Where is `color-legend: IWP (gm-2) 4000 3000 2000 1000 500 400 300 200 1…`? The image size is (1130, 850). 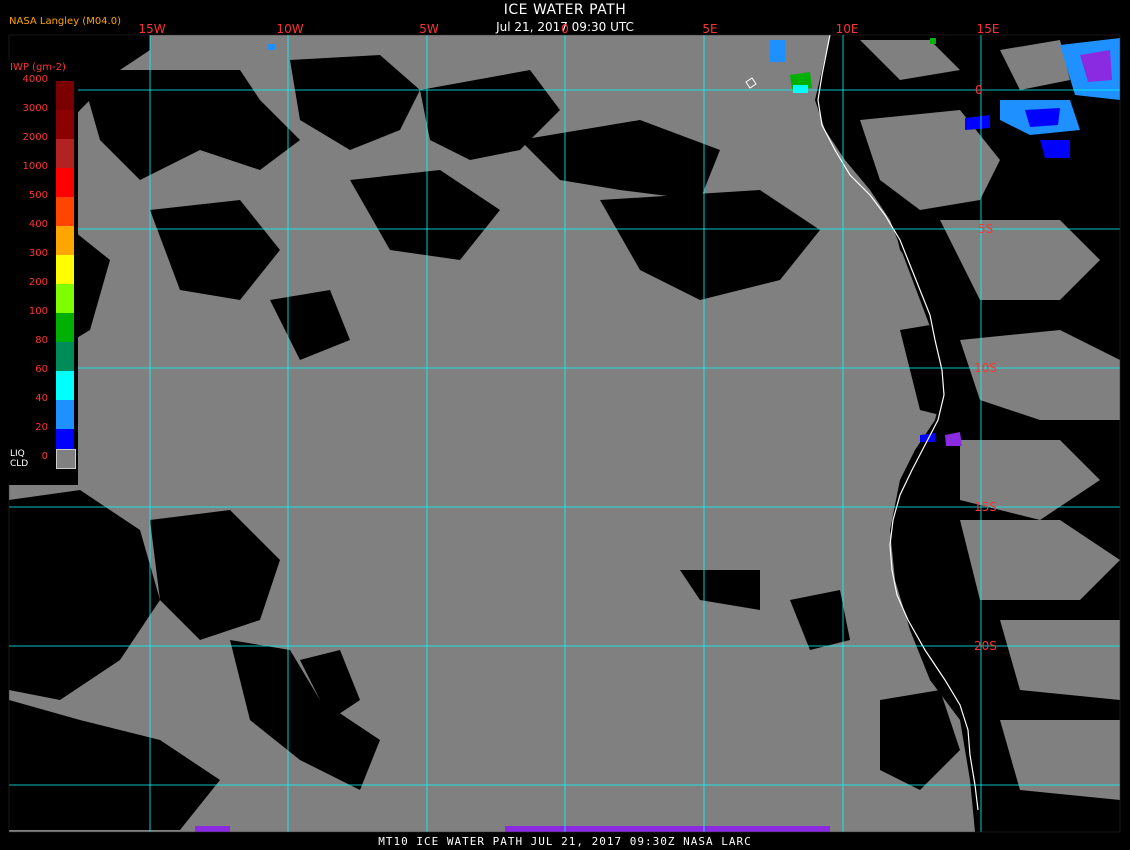
color-legend: IWP (gm-2) 4000 3000 2000 1000 500 400 300 200 1… is located at coordinates (43, 272).